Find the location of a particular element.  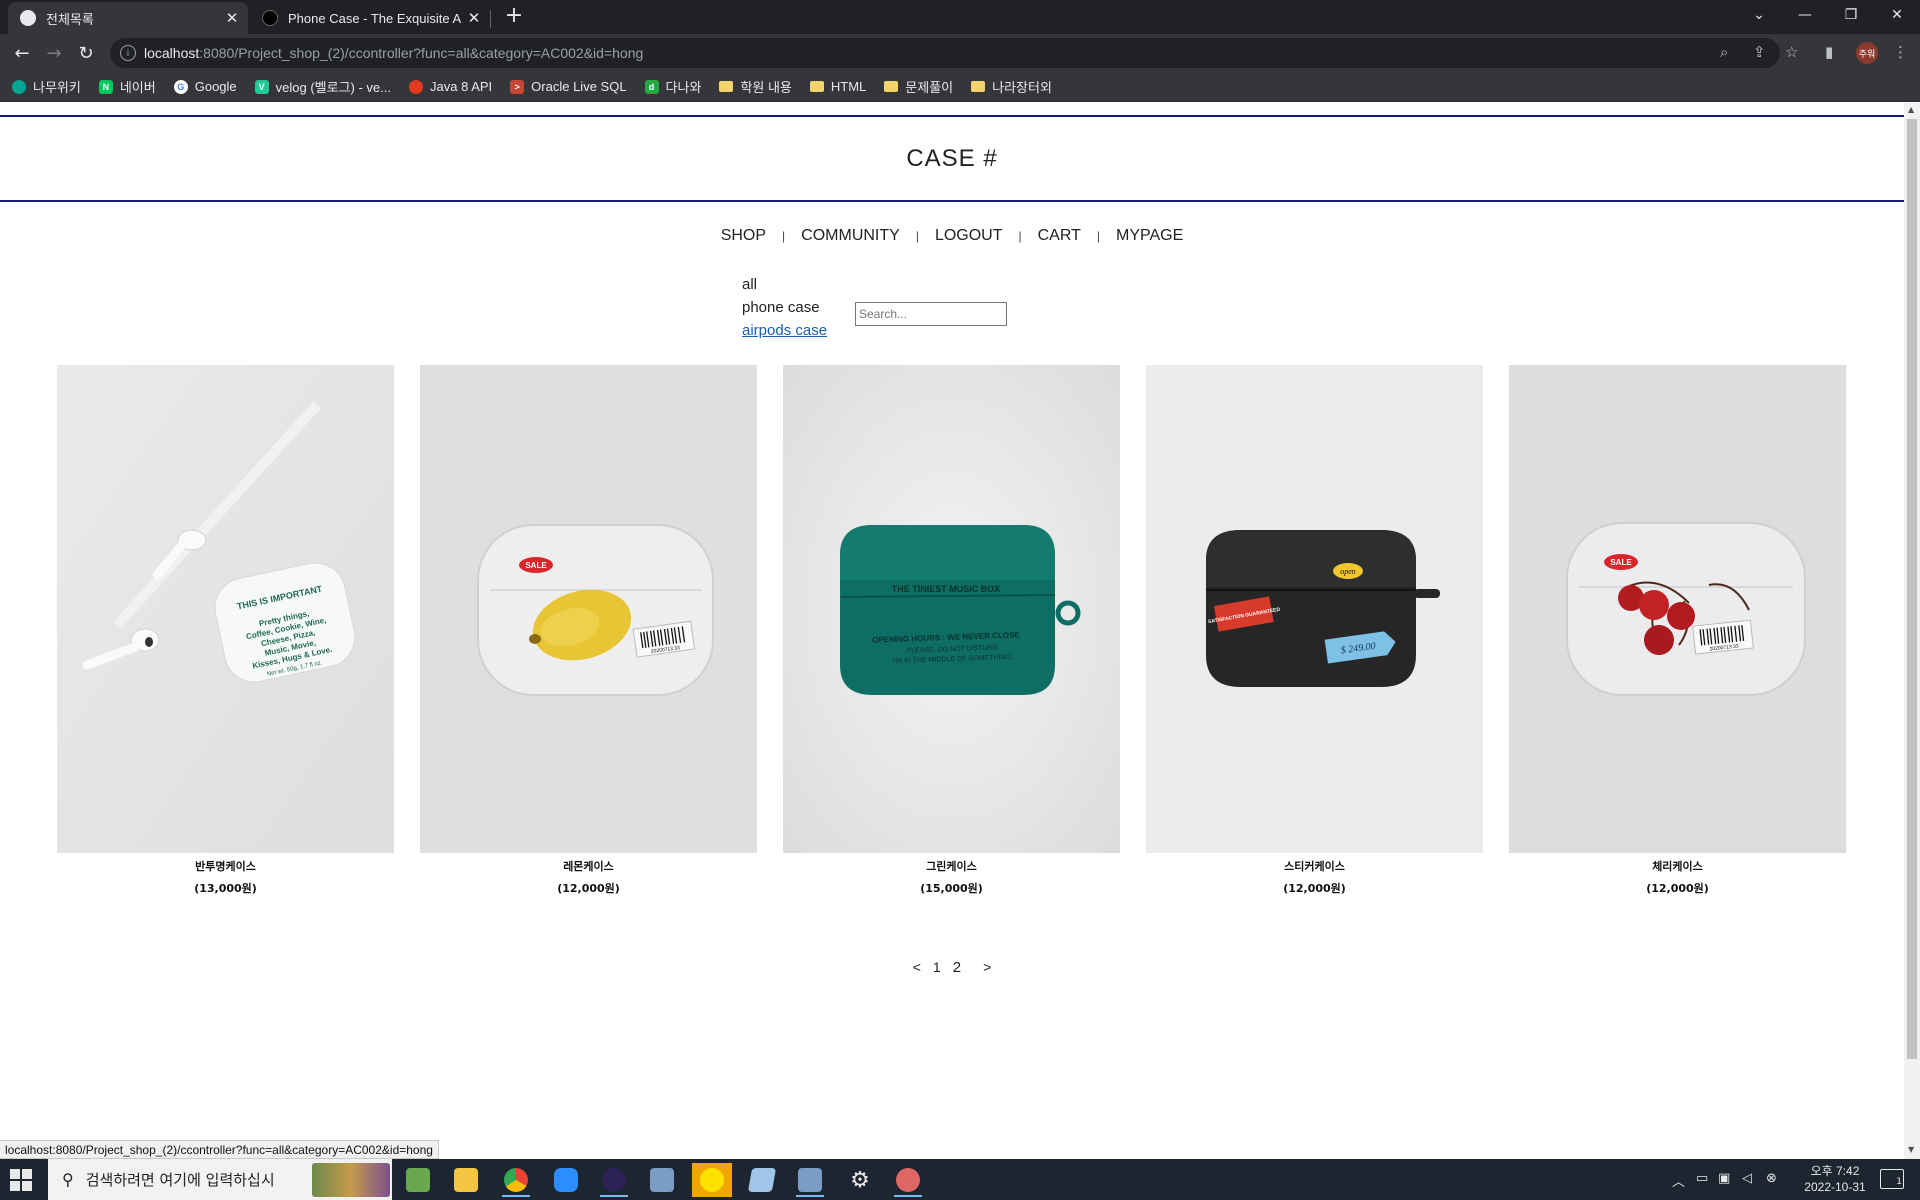

nav-shop: SHOP is located at coordinates (743, 236).